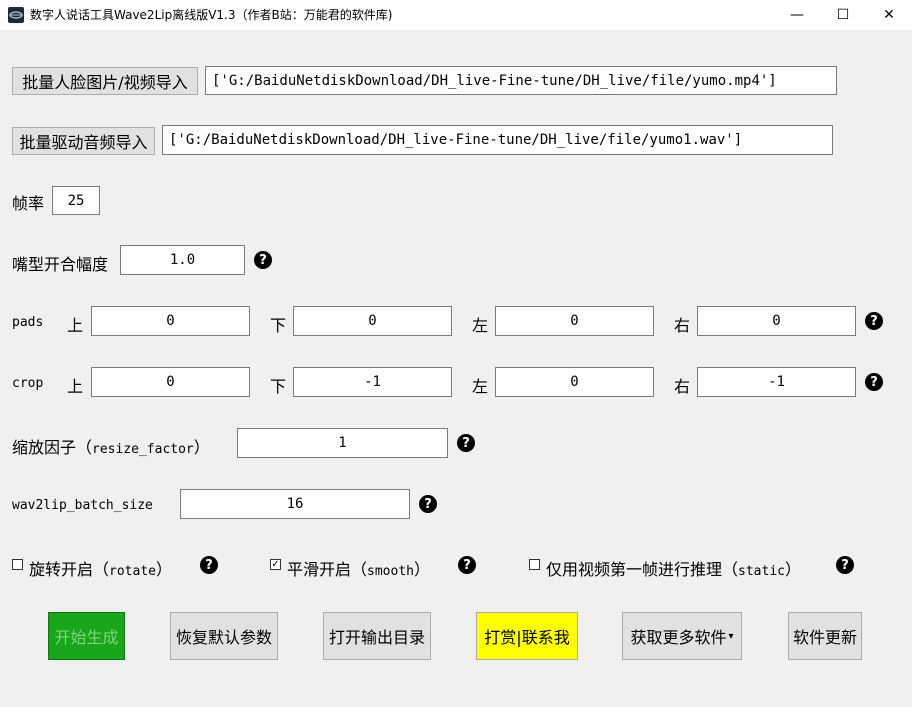 The image size is (912, 707). I want to click on resize-input: 1, so click(342, 443).